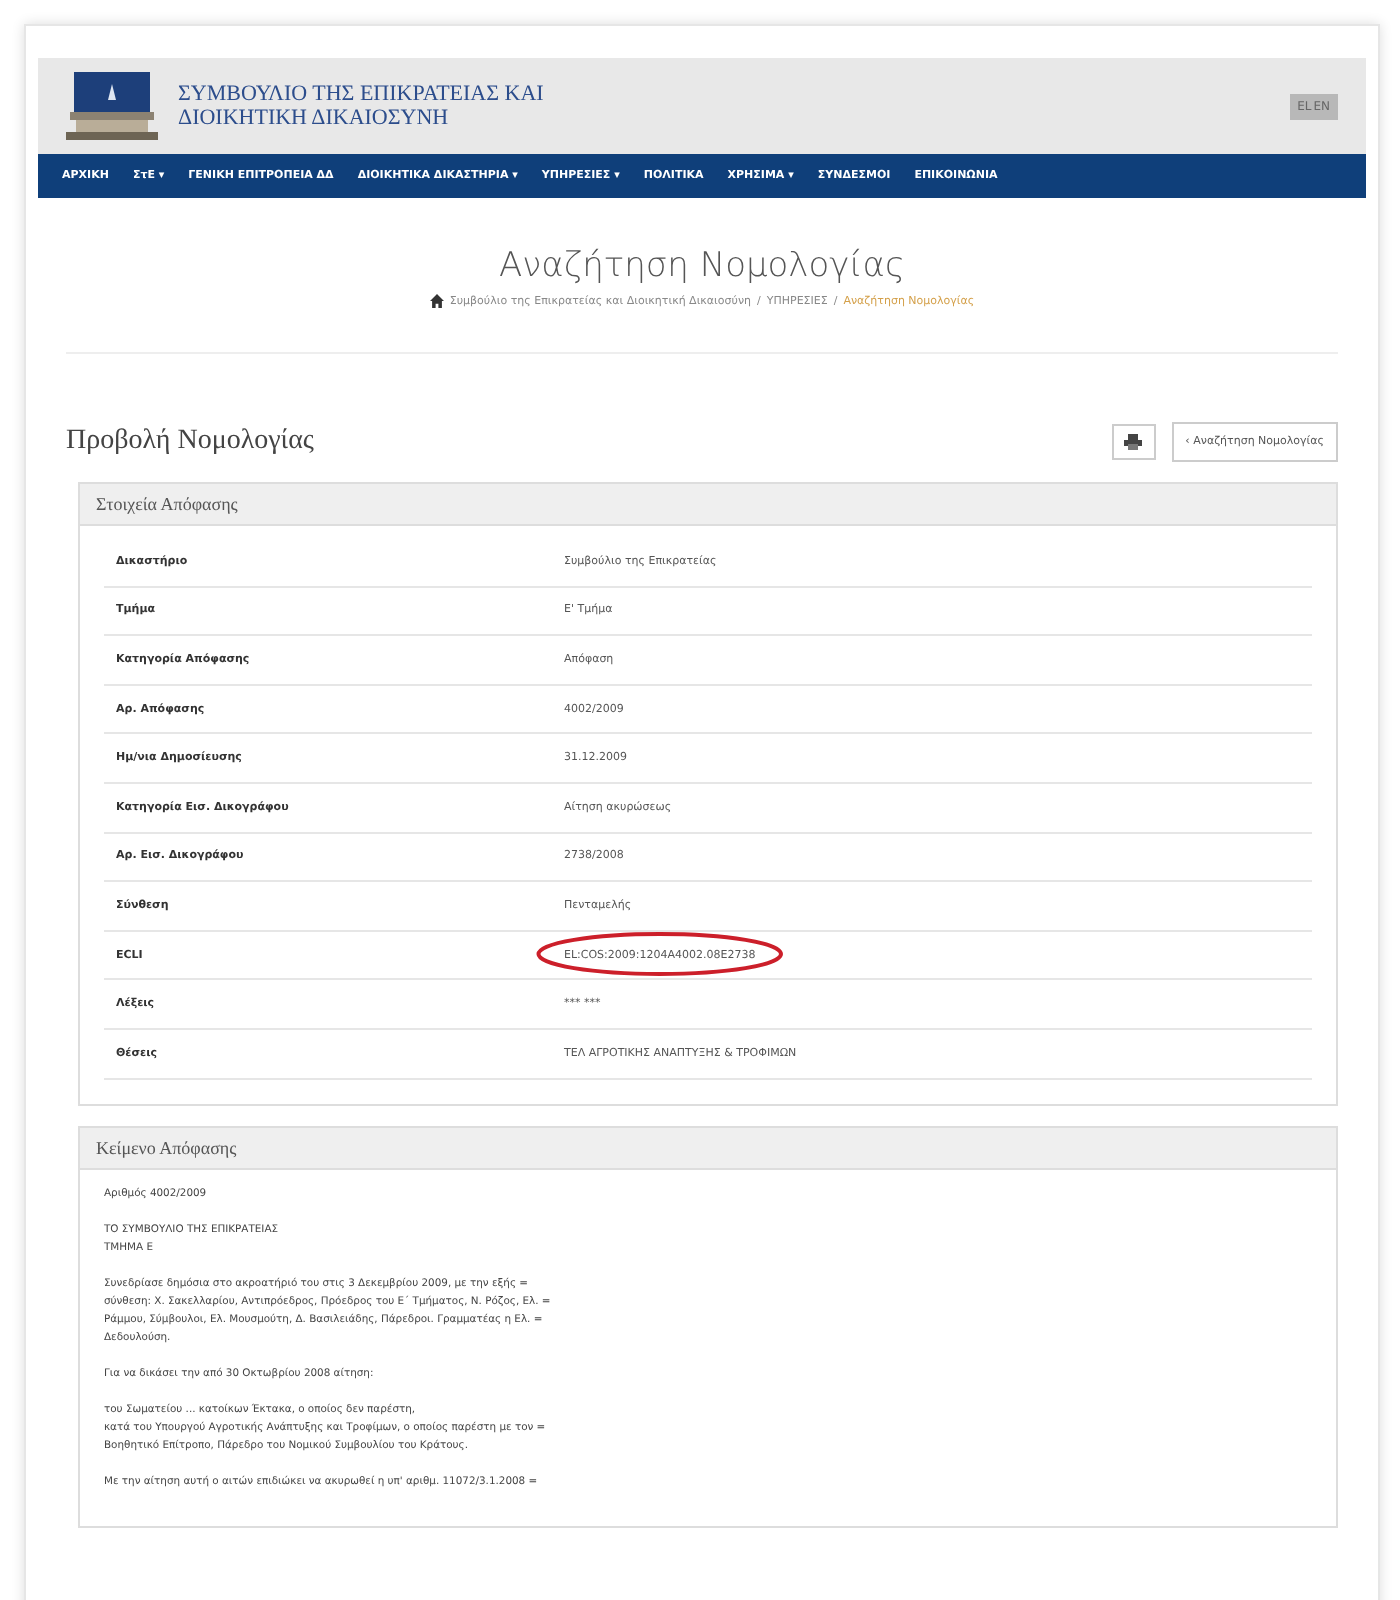 The width and height of the screenshot is (1400, 1600). I want to click on panel-title: Στοιχεία Απόφασης, so click(708, 505).